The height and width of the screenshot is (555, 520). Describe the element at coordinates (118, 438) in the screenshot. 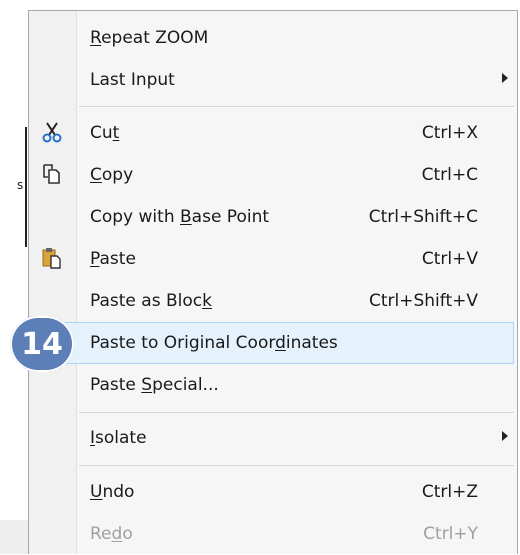

I see `menu-item-label: Isolate` at that location.